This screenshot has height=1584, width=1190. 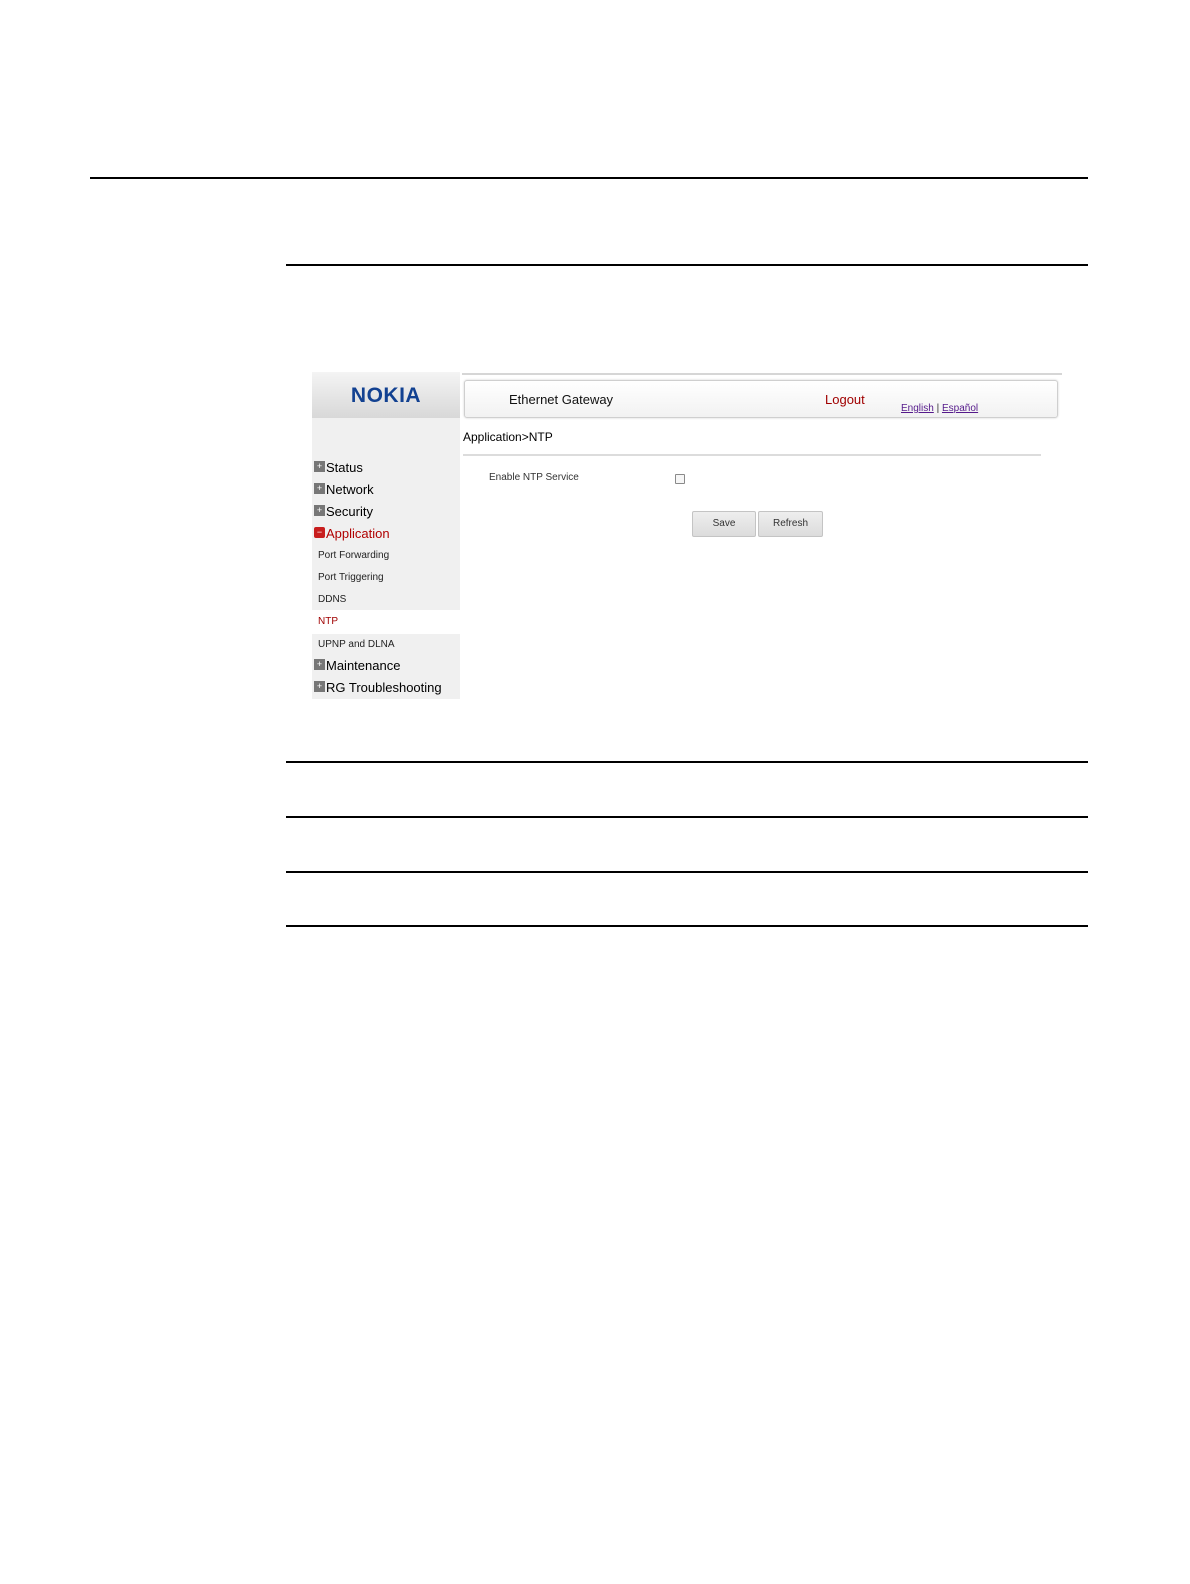 I want to click on sidebar-item-maintenance: + Maintenance, so click(x=356, y=666).